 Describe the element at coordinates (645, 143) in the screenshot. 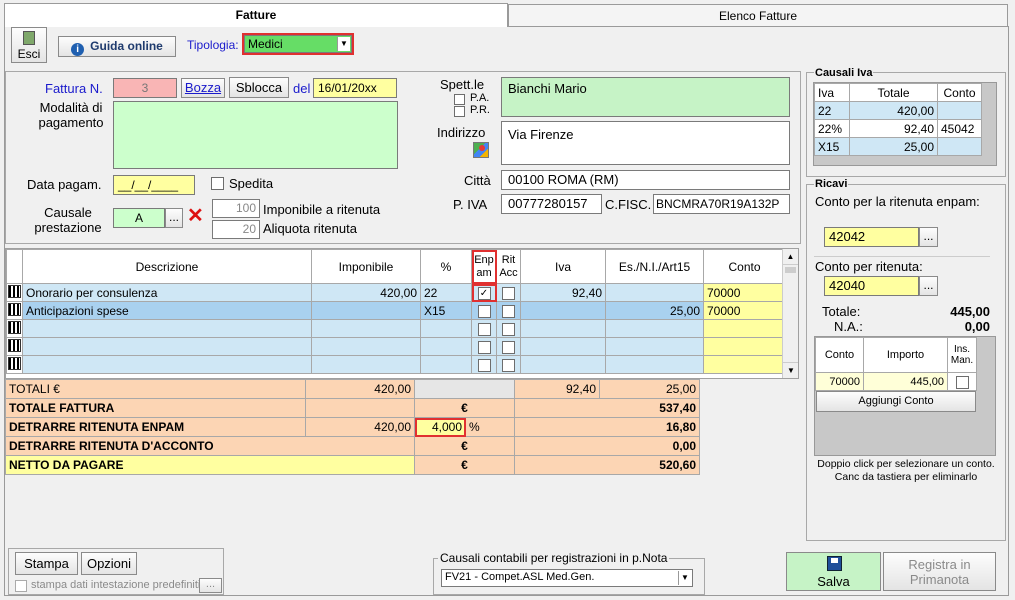

I see `address-field: Via Firenze` at that location.